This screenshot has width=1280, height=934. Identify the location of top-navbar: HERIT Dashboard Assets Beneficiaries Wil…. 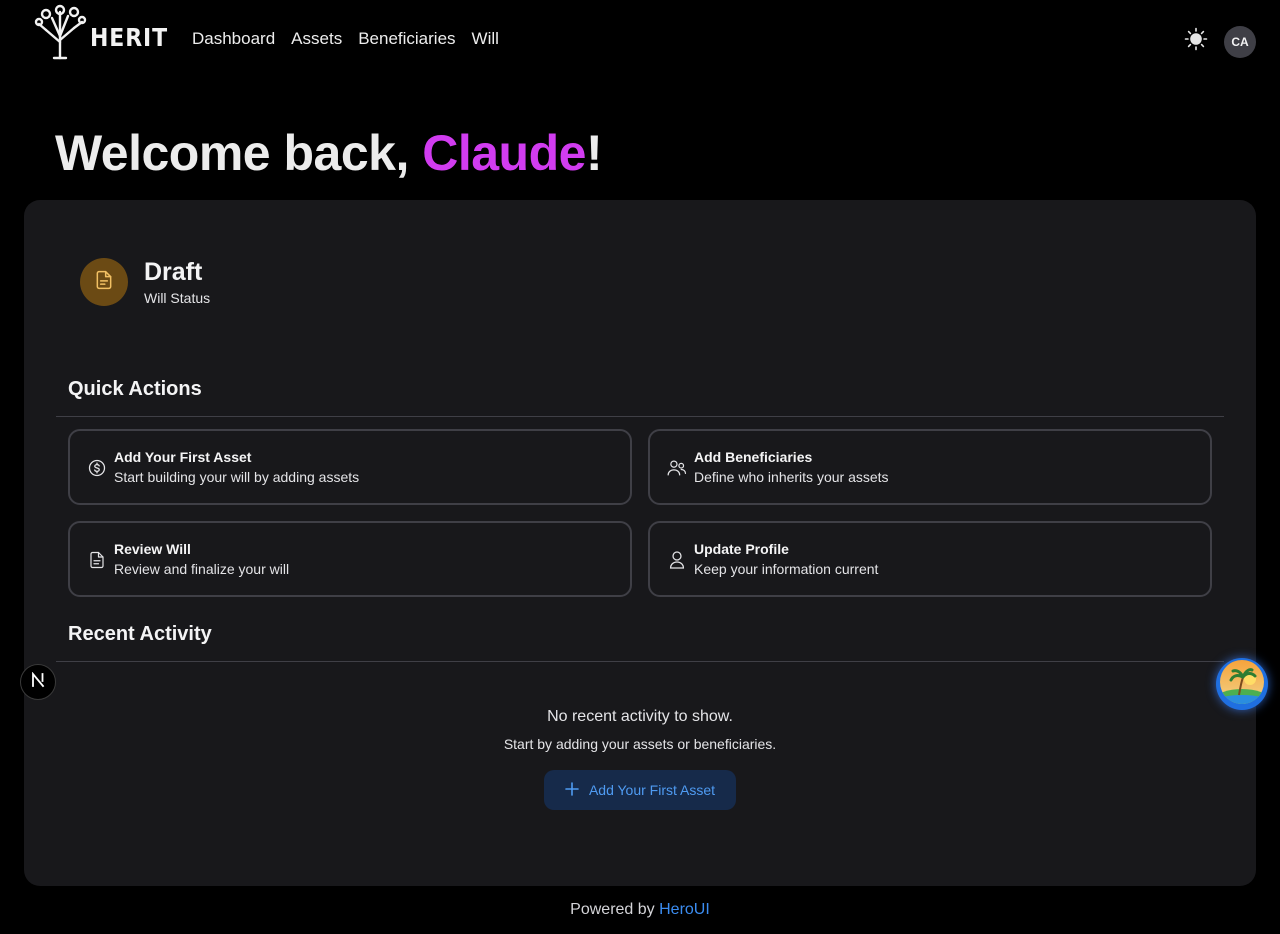
(640, 41).